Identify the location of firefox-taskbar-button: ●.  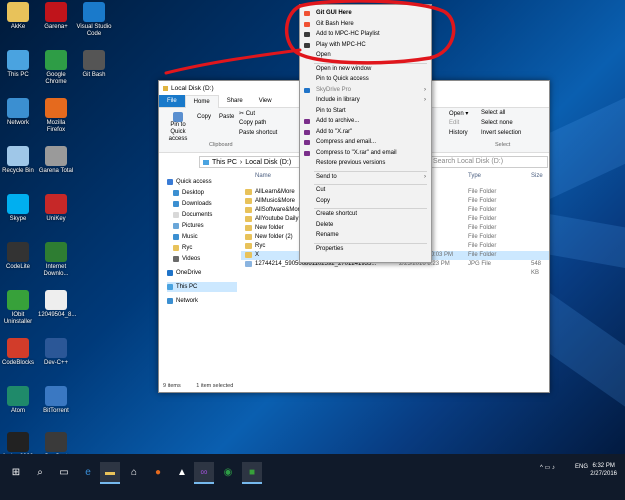
(158, 472).